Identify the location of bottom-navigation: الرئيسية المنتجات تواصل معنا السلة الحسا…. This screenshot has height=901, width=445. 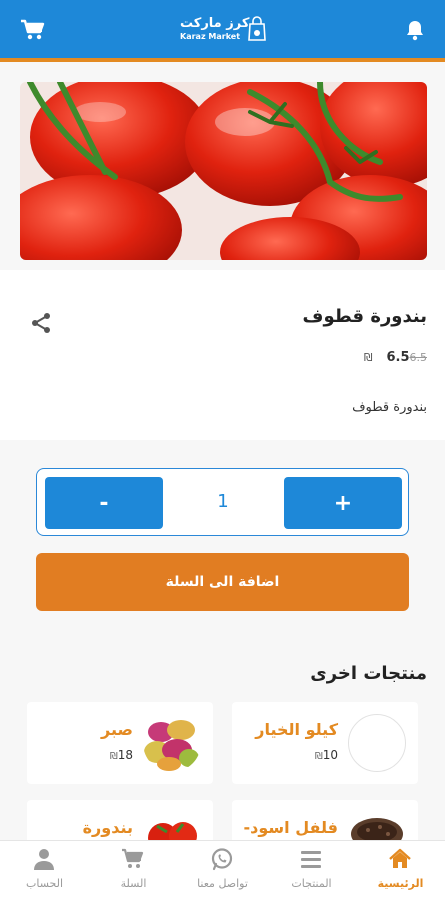
(222, 870).